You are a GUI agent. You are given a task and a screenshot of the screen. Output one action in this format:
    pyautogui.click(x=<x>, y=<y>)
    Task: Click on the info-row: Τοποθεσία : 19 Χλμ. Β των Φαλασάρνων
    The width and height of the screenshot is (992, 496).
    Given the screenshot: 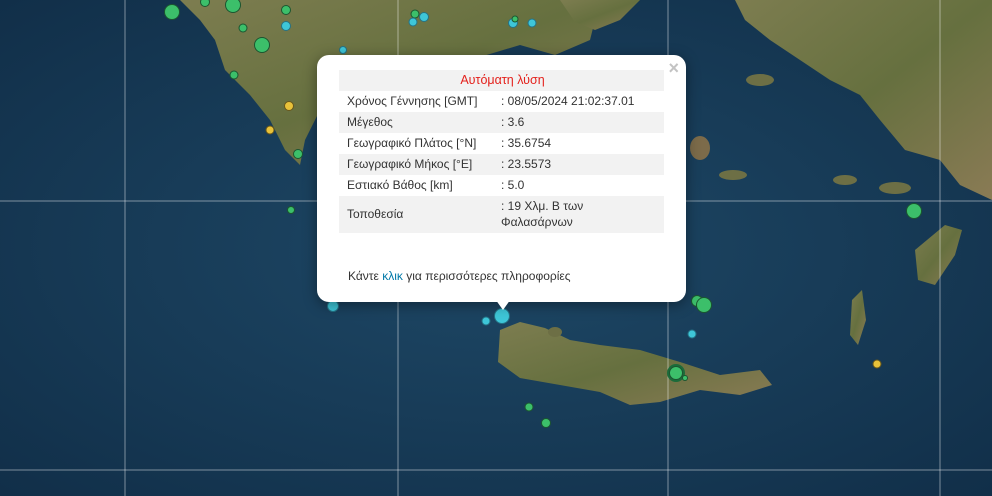 What is the action you would take?
    pyautogui.click(x=501, y=214)
    